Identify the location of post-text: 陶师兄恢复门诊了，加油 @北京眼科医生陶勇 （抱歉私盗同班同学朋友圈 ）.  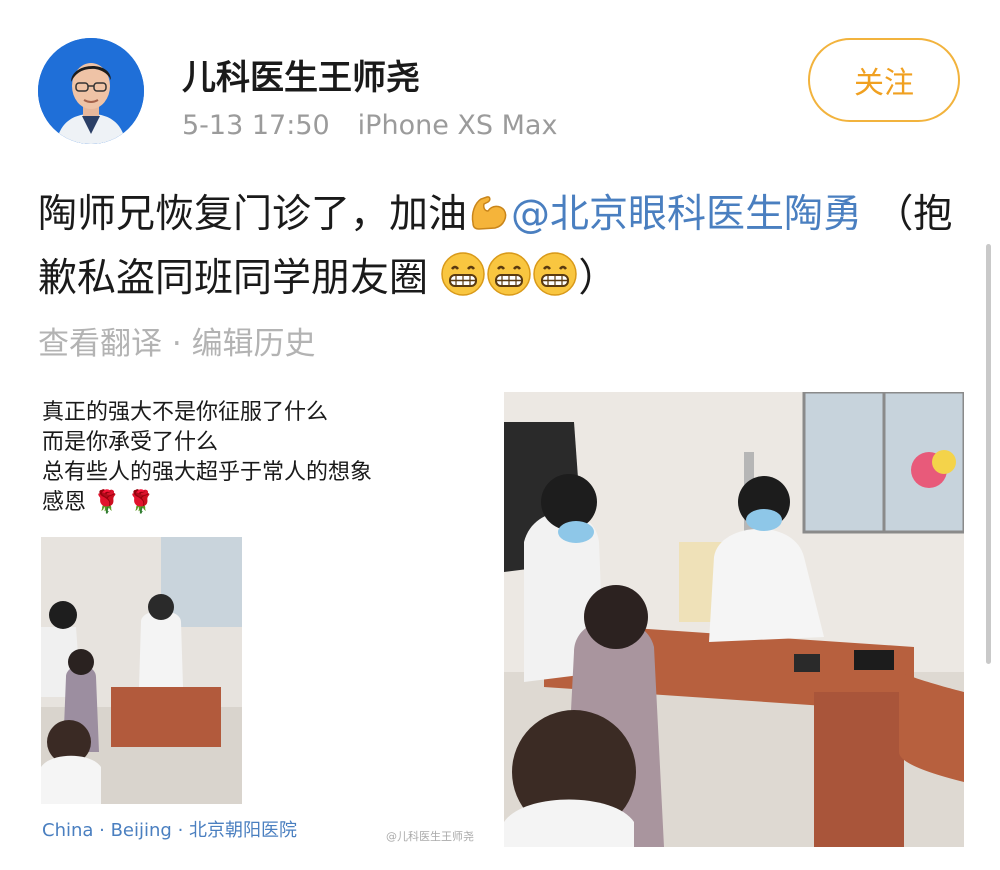
(498, 250).